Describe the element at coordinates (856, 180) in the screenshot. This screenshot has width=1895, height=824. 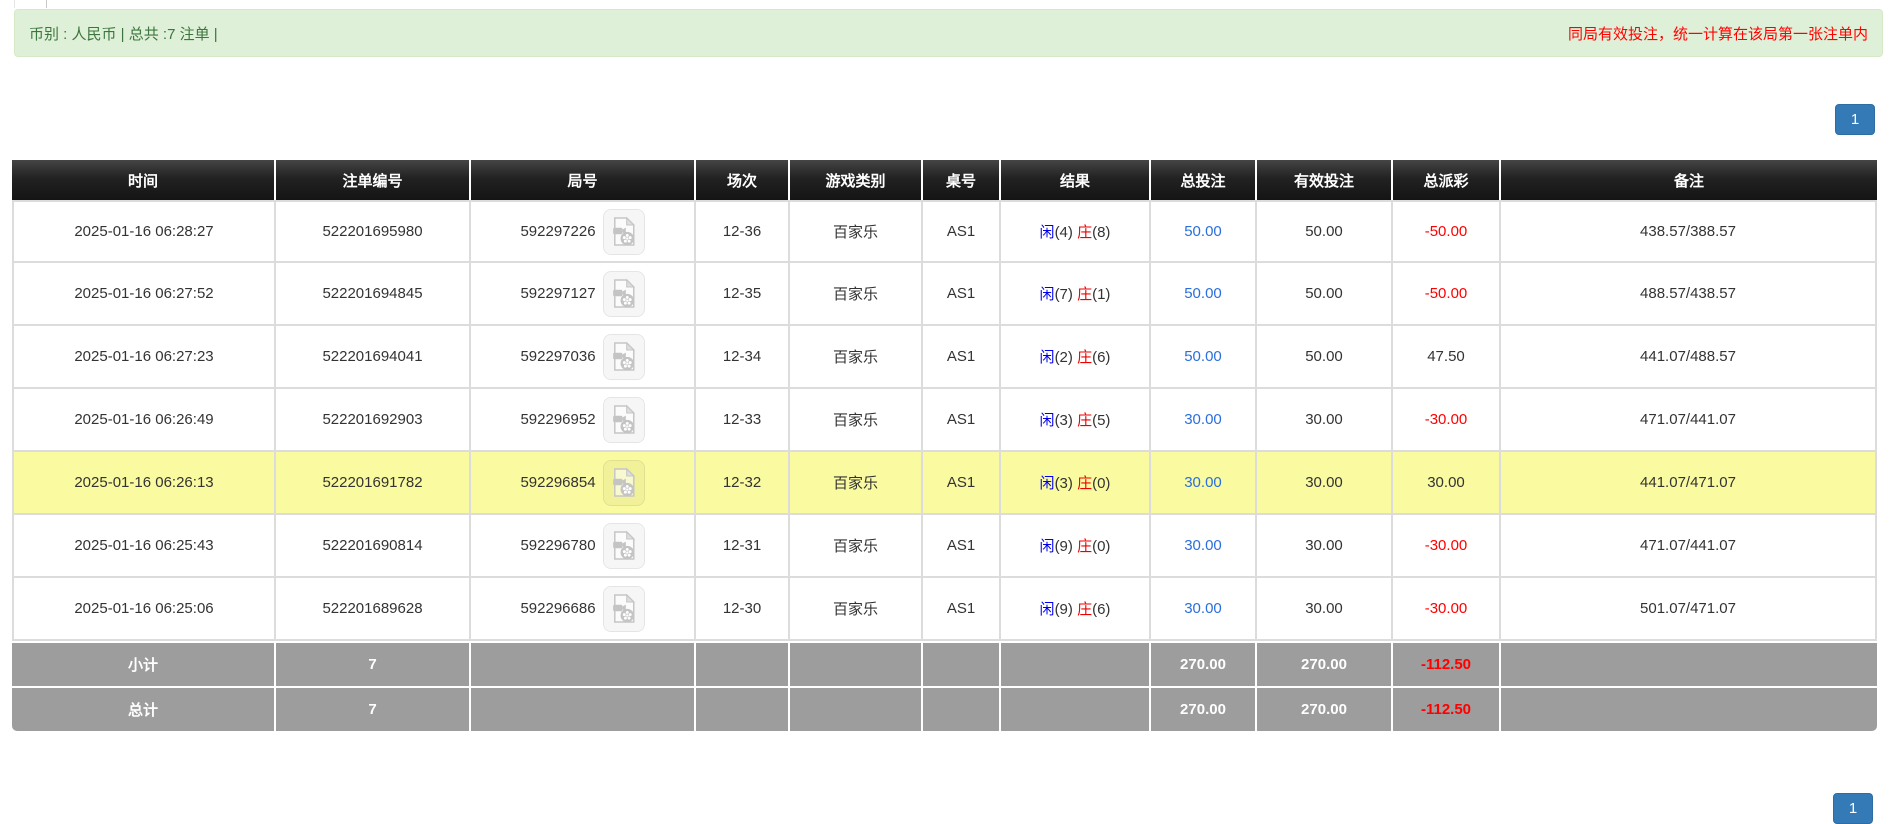
I see `col-game-type: 游戏类别` at that location.